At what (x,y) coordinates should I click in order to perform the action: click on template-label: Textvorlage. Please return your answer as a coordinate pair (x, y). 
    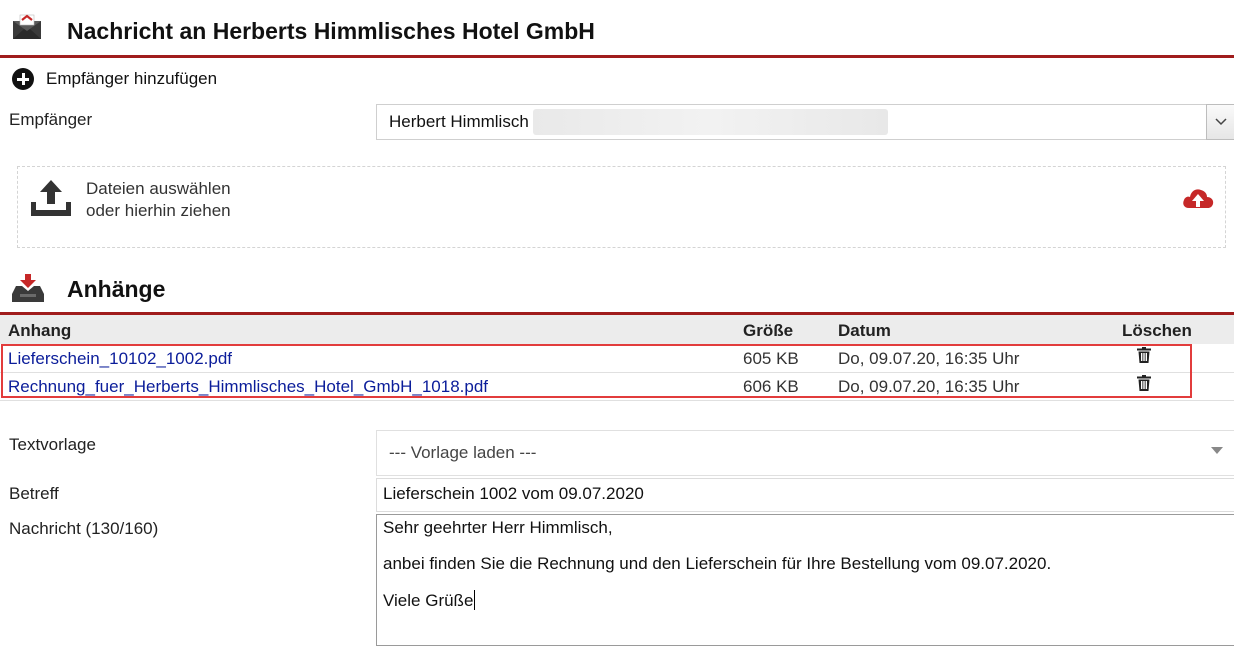
    Looking at the image, I should click on (52, 444).